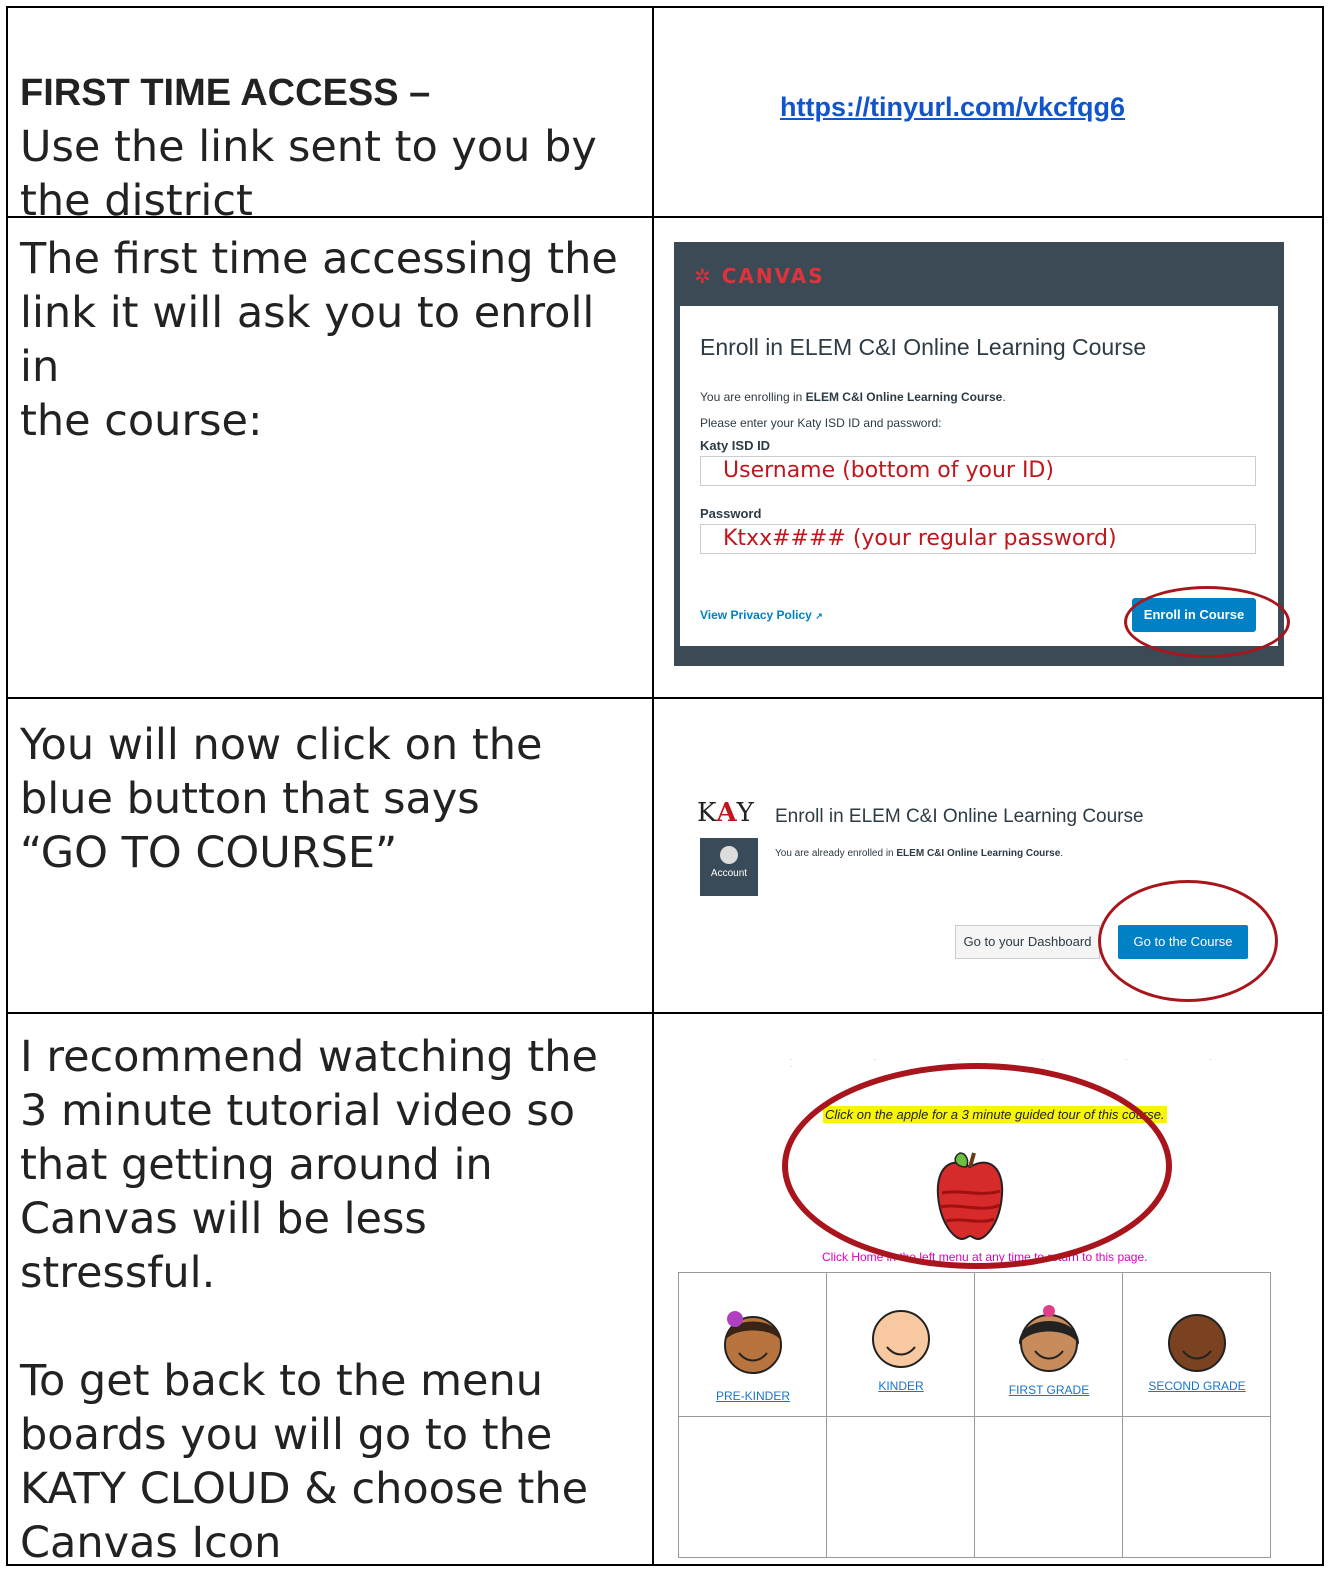 Image resolution: width=1330 pixels, height=1570 pixels. Describe the element at coordinates (753, 1396) in the screenshot. I see `grade-link-pre-kinder: PRE-KINDER` at that location.